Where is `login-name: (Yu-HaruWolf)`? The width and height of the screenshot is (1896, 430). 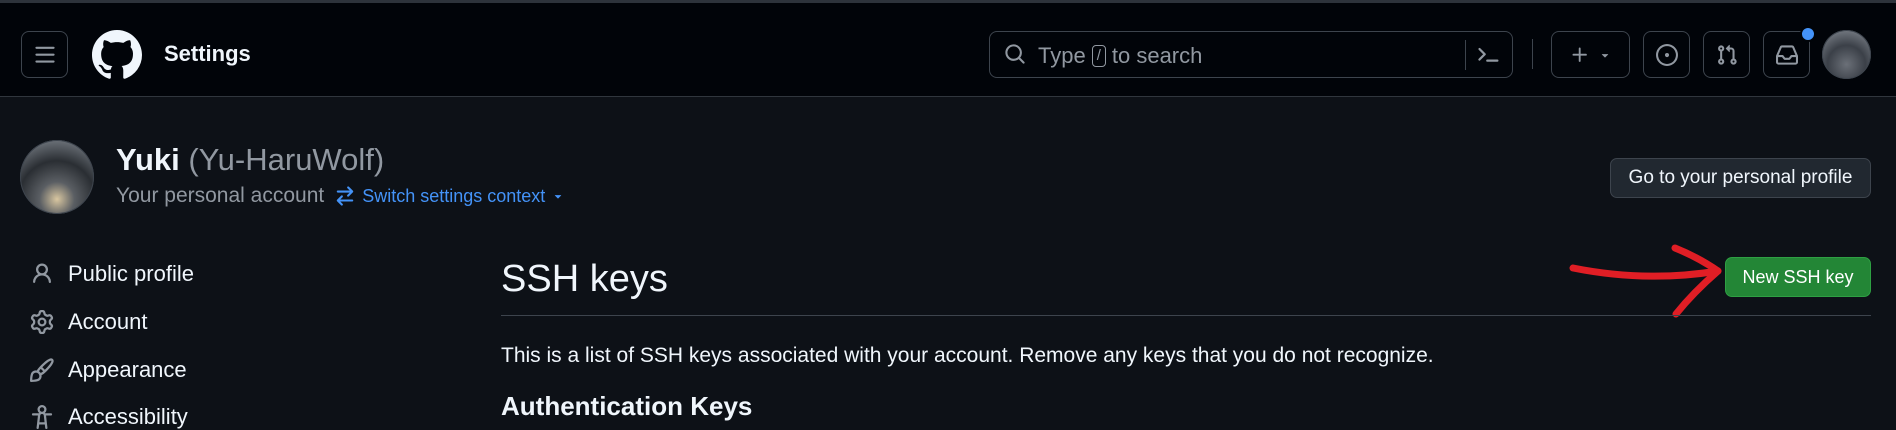
login-name: (Yu-HaruWolf) is located at coordinates (286, 159).